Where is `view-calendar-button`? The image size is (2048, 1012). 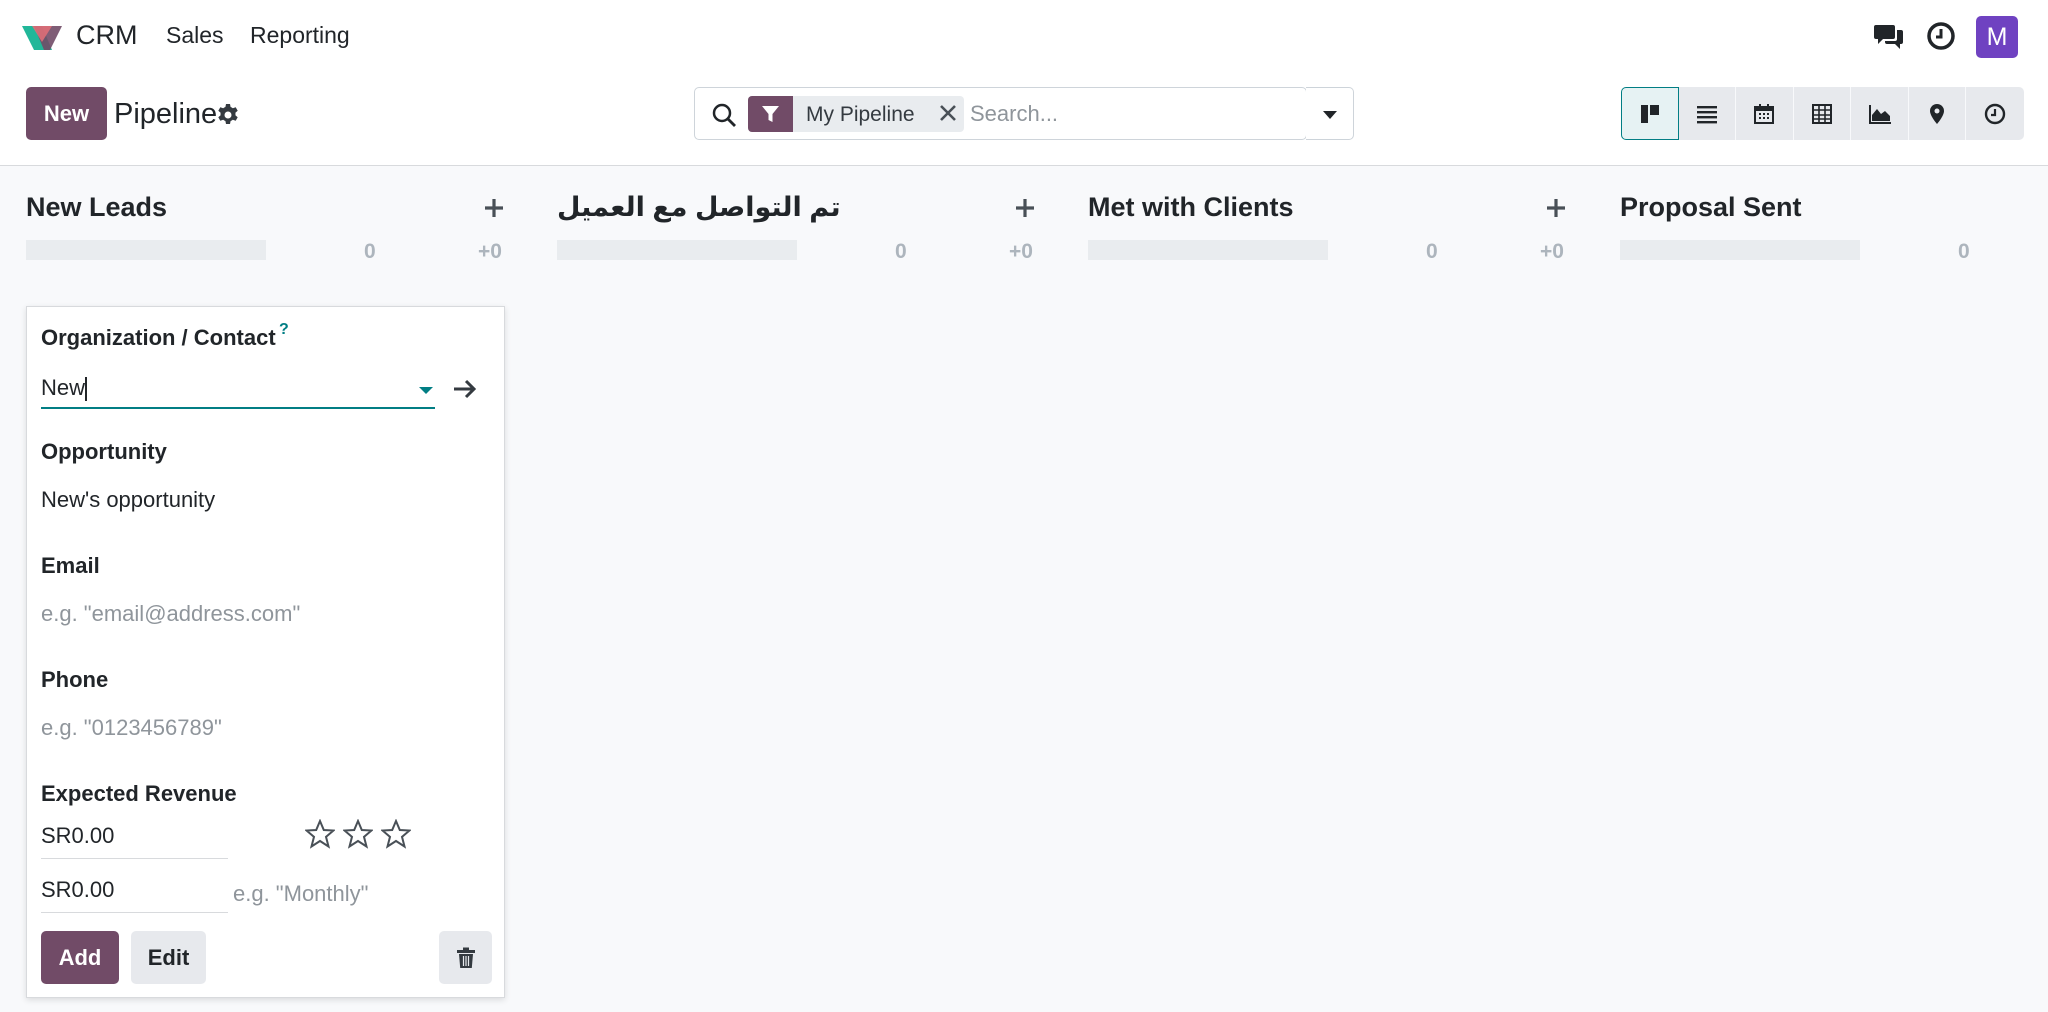
view-calendar-button is located at coordinates (1765, 113).